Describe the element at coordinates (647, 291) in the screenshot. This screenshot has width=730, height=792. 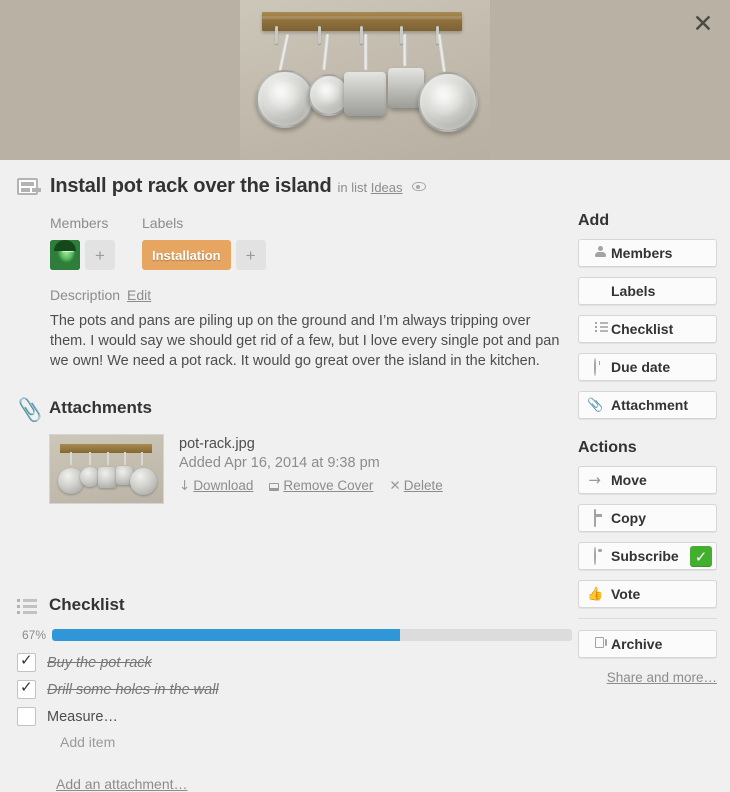
I see `add-labels-button: Labels` at that location.